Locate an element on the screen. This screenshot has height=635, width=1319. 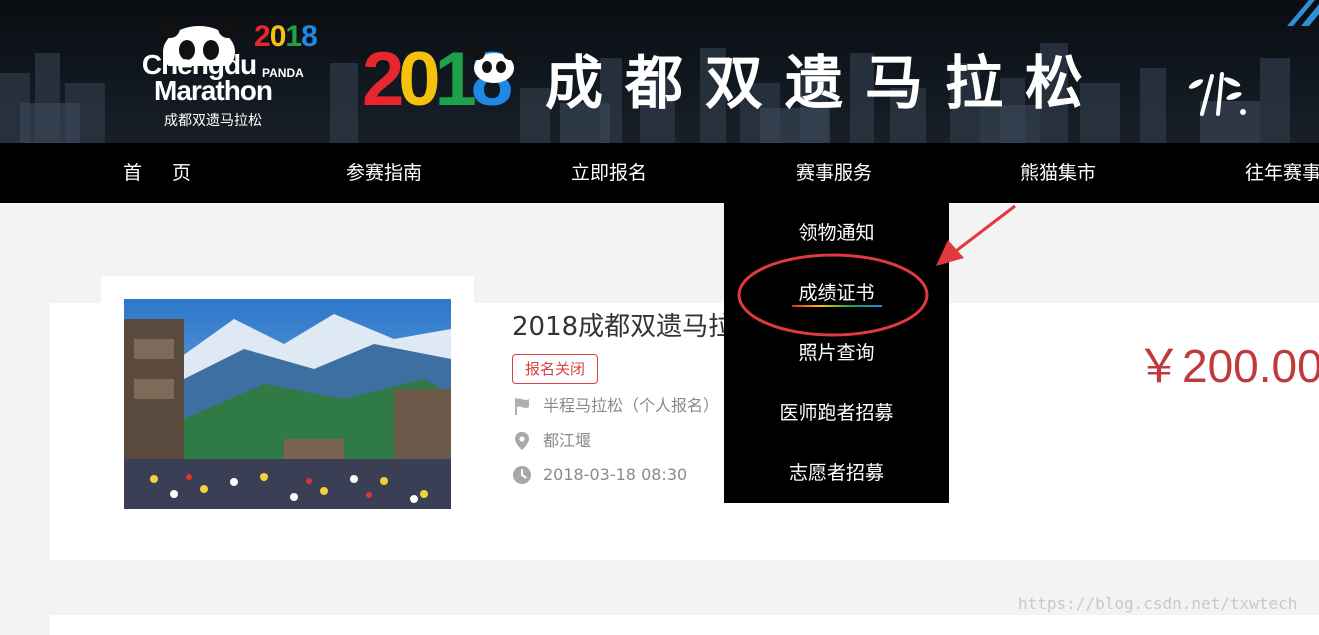
nav-item-past-events: 往年赛事 is located at coordinates (1282, 173).